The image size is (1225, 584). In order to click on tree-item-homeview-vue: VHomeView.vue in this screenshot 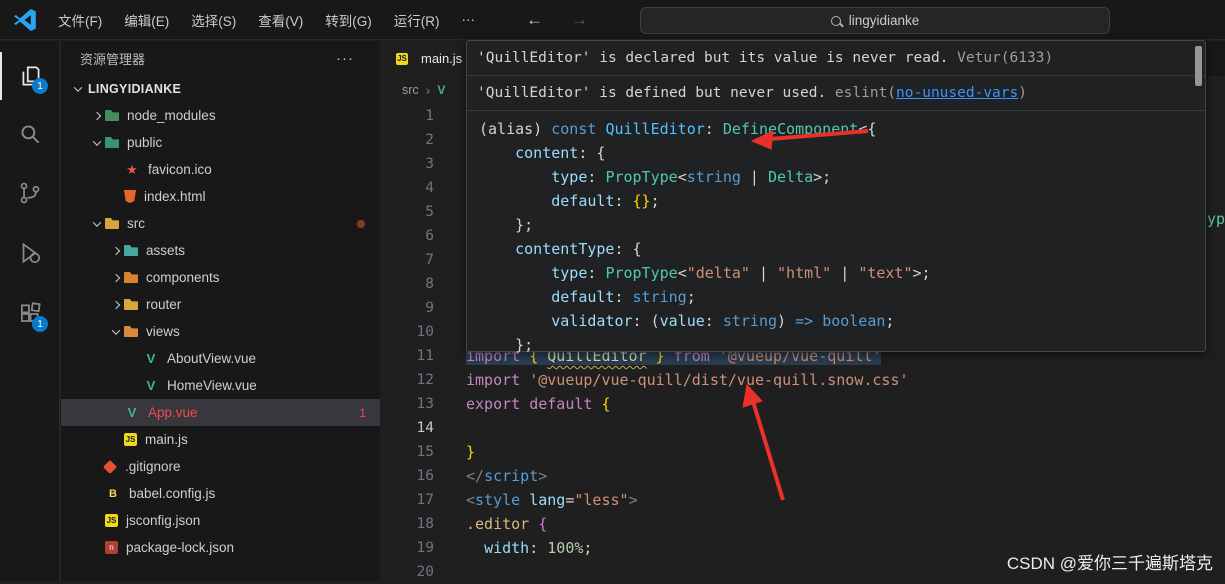, I will do `click(220, 385)`.